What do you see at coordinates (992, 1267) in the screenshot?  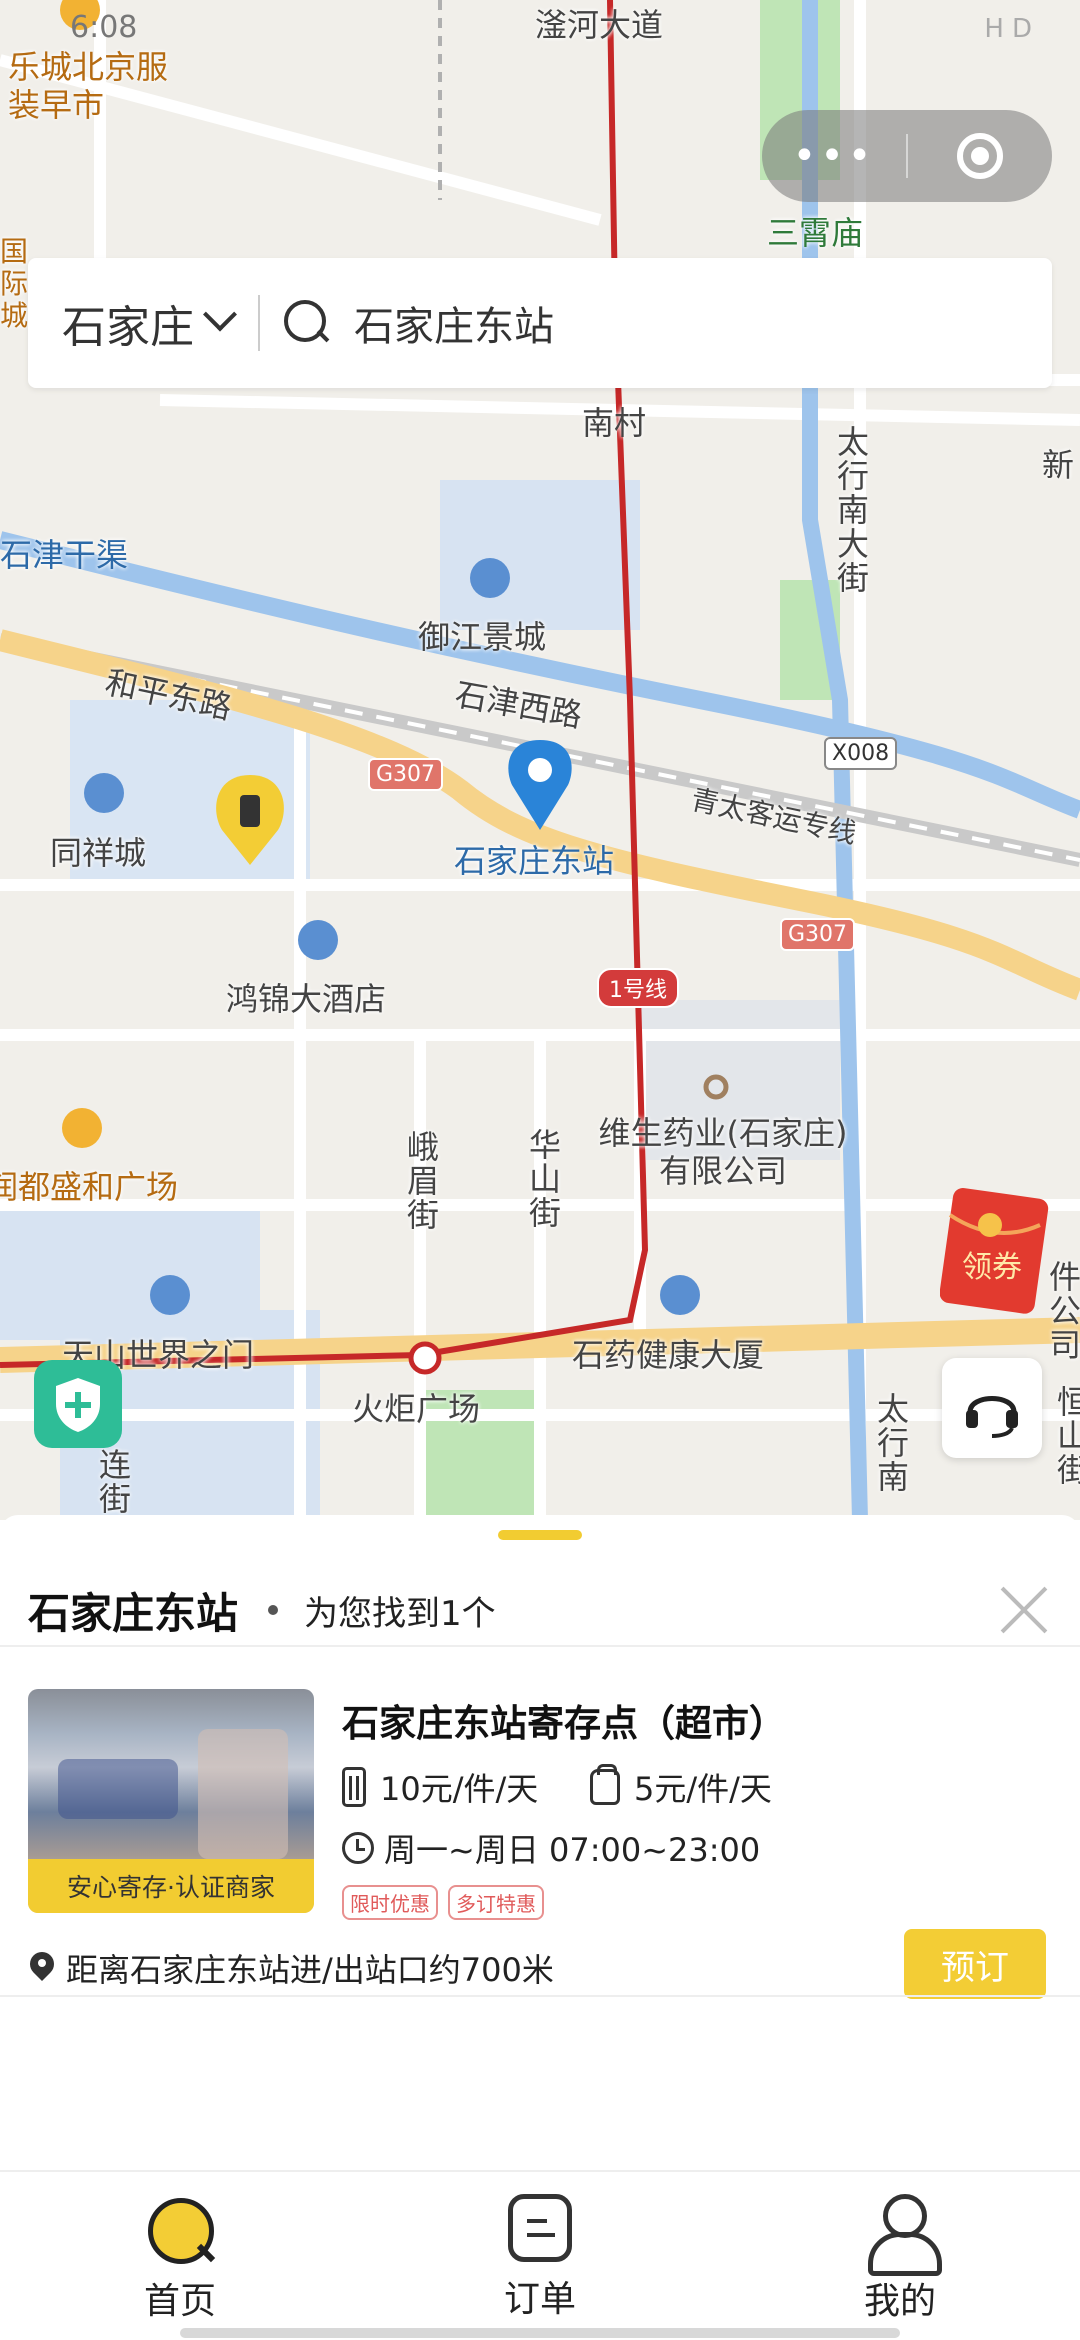 I see `coupon-label: 领券` at bounding box center [992, 1267].